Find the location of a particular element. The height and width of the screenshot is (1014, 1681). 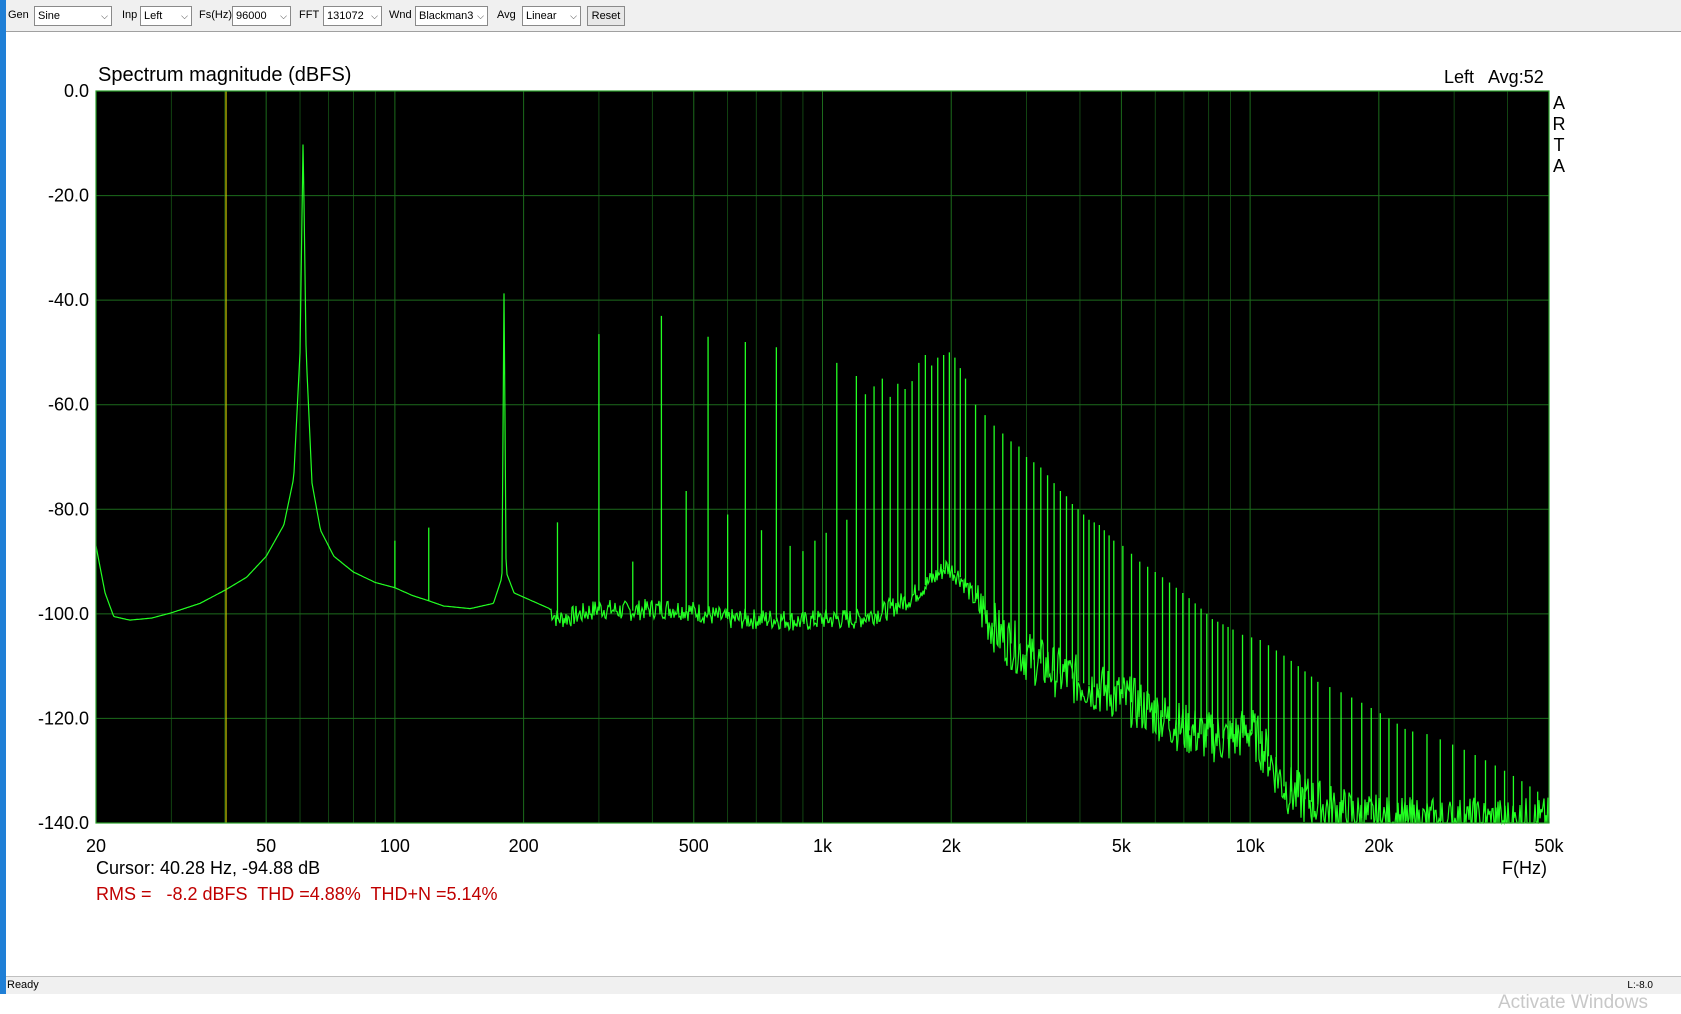

avg-select: Linear ⌵ is located at coordinates (551, 16).